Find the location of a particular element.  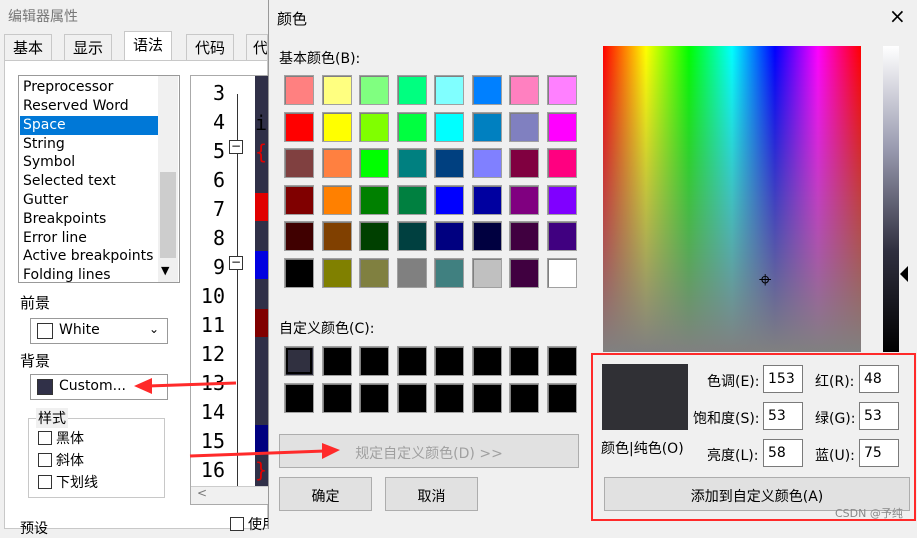

annotation-arrows is located at coordinates (237, 418).